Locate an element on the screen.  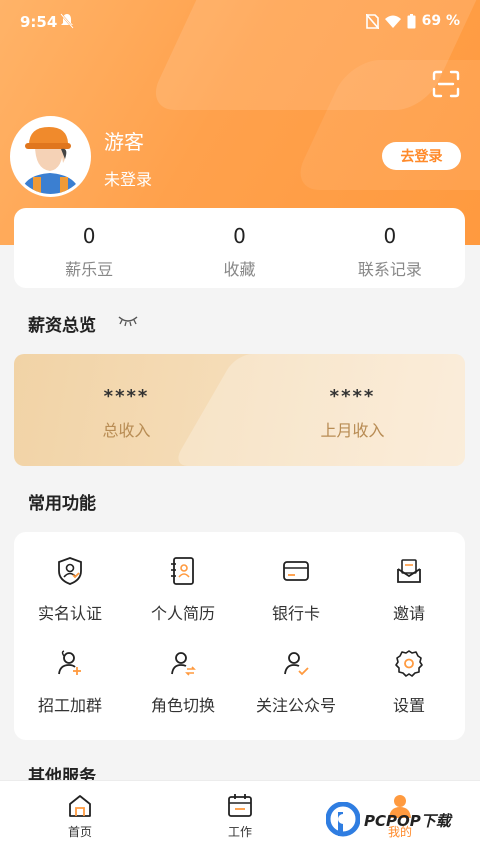
function-label: 银行卡 is located at coordinates (295, 613).